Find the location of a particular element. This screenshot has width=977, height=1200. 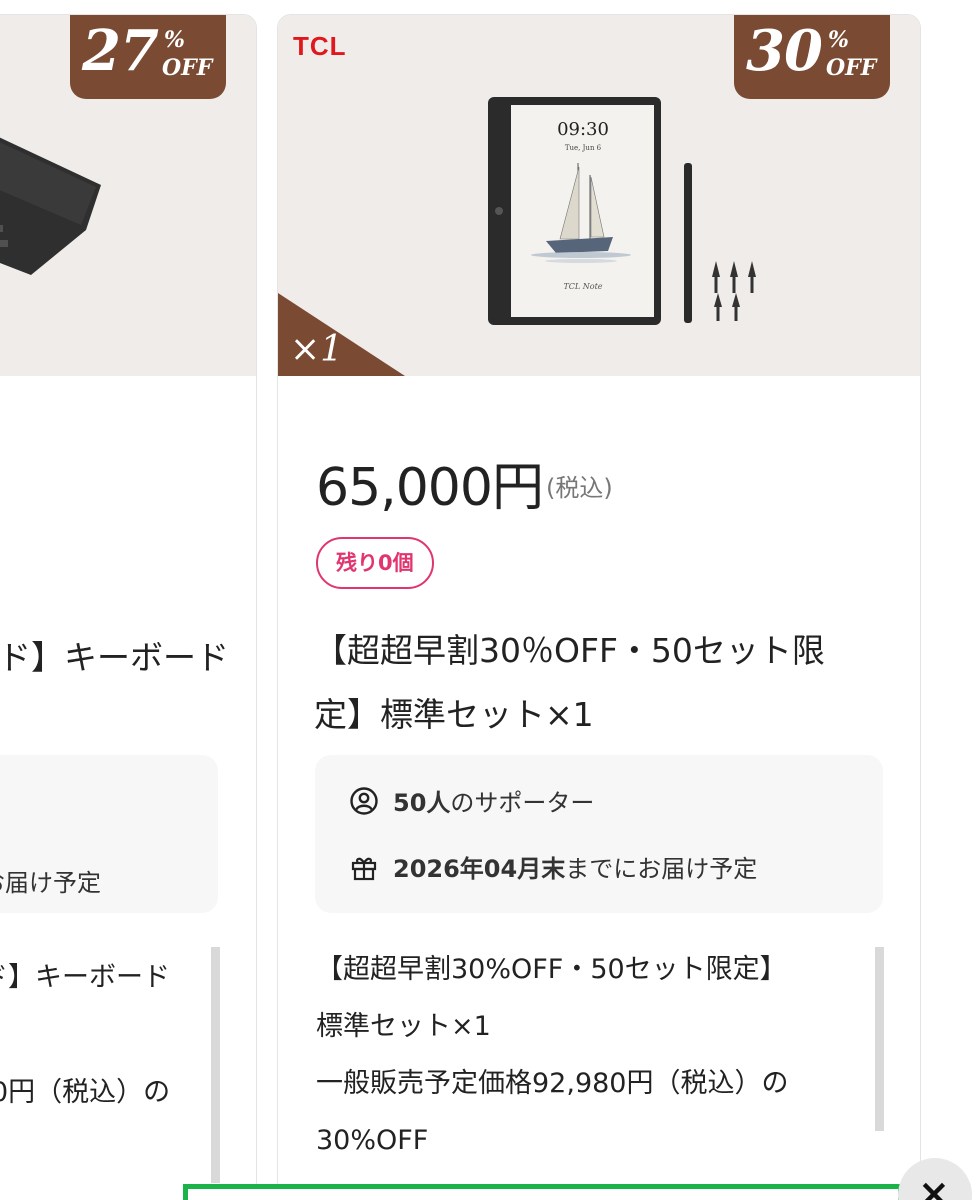

description-line: 一般販売予定価格92,980円（税込）の is located at coordinates (552, 1083).